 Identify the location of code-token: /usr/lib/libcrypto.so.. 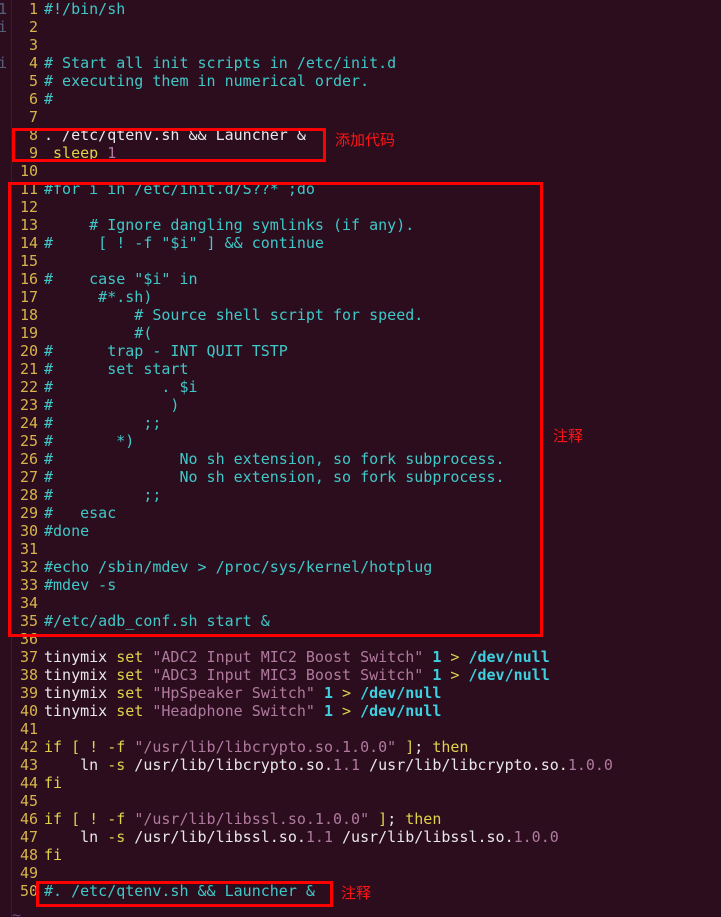
(464, 765).